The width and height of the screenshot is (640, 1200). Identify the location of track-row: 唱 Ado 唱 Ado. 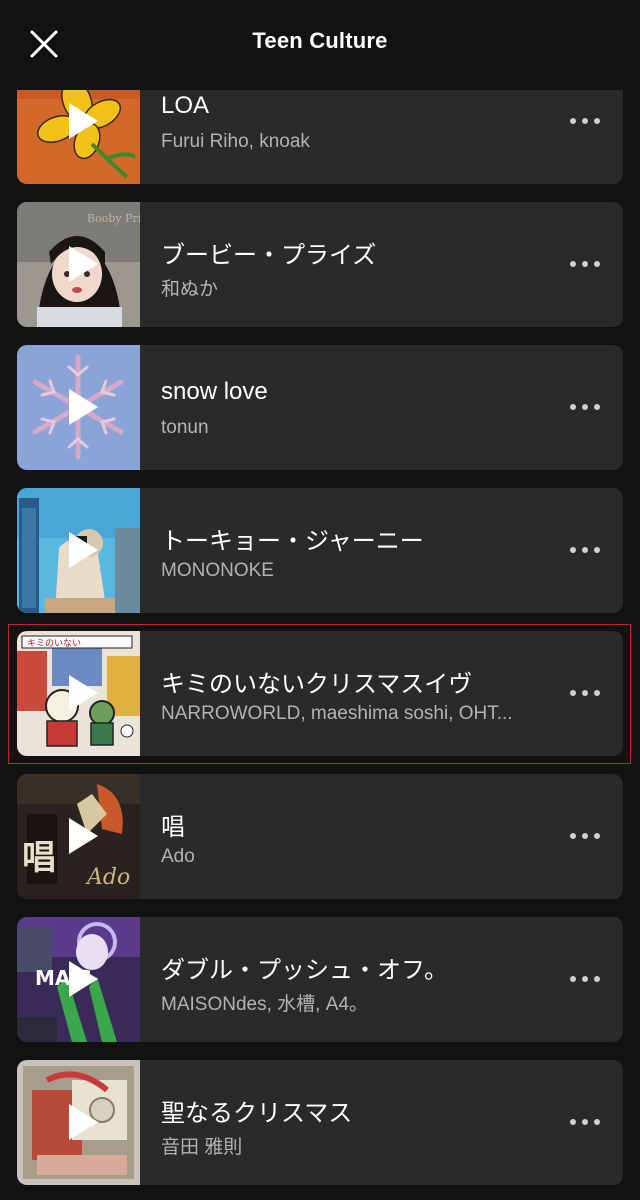
(320, 836).